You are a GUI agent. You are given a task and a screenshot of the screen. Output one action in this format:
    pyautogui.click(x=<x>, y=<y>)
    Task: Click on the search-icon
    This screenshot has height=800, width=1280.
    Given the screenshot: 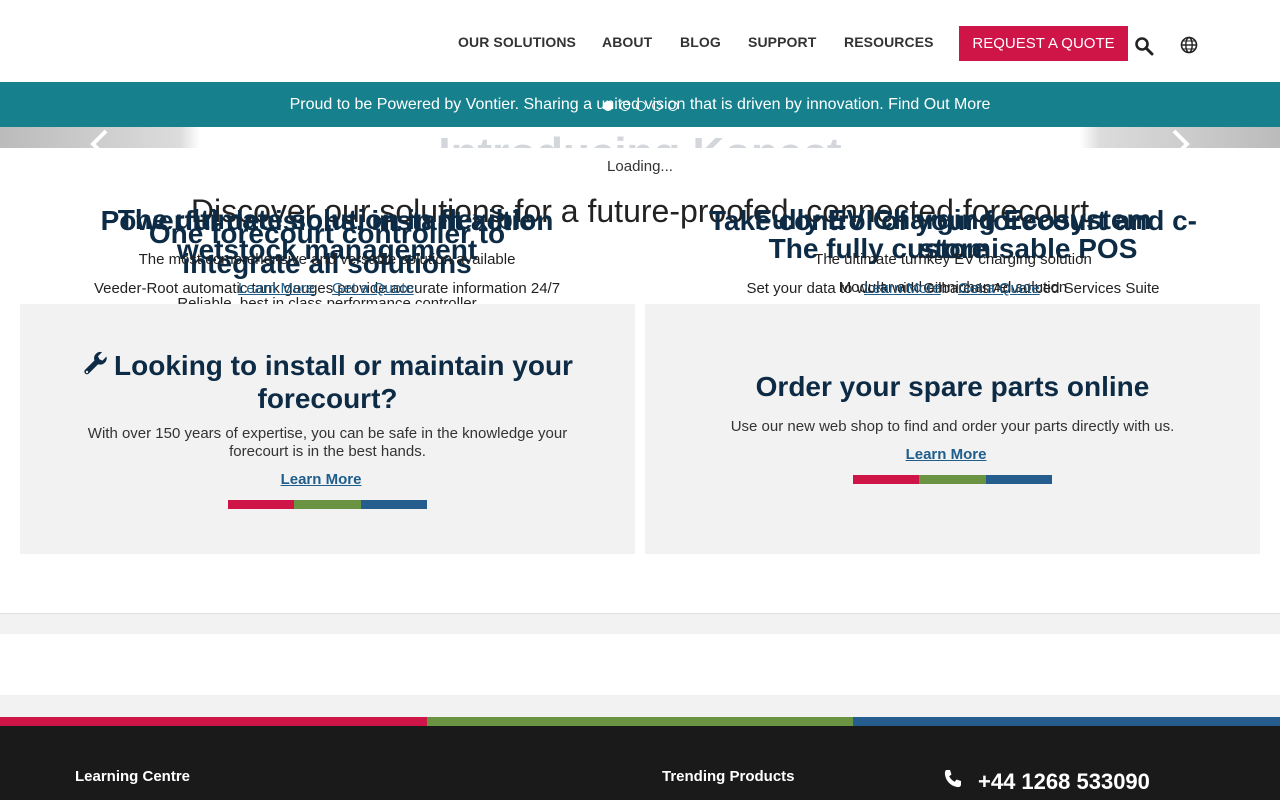 What is the action you would take?
    pyautogui.click(x=1145, y=47)
    